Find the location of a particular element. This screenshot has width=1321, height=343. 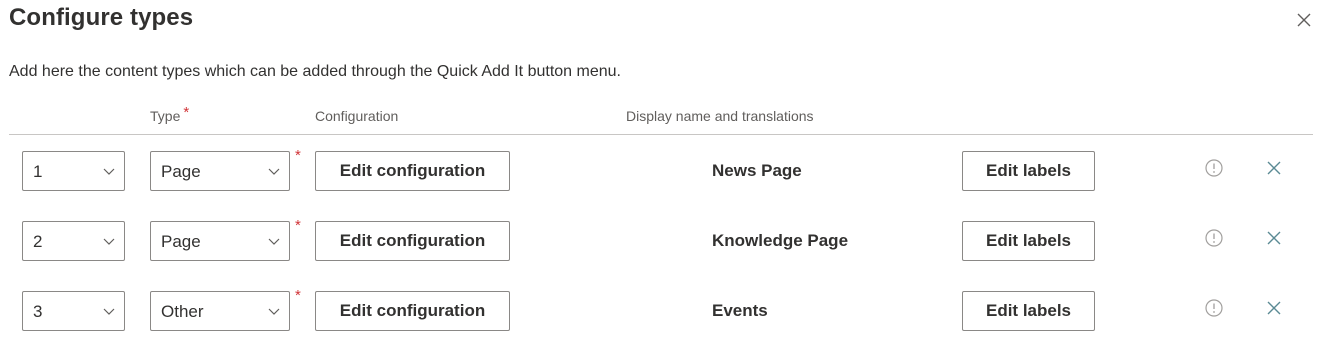

column-header-display-name: Display name and translations is located at coordinates (720, 116).